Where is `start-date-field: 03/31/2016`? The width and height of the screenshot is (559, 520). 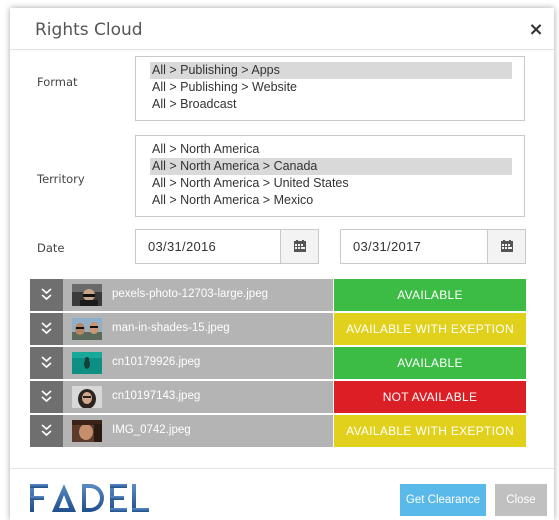 start-date-field: 03/31/2016 is located at coordinates (227, 246).